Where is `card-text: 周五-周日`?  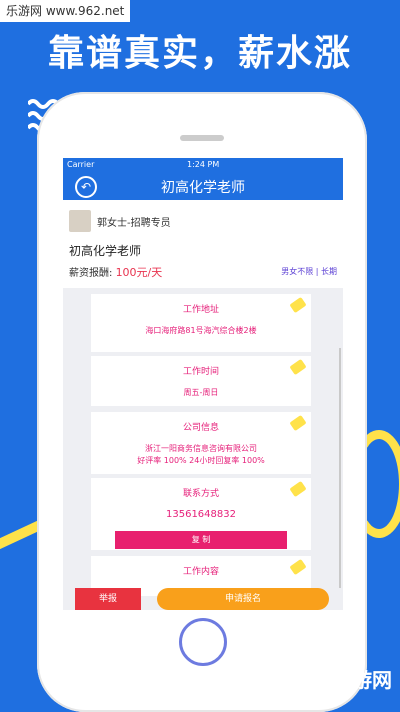 card-text: 周五-周日 is located at coordinates (201, 392).